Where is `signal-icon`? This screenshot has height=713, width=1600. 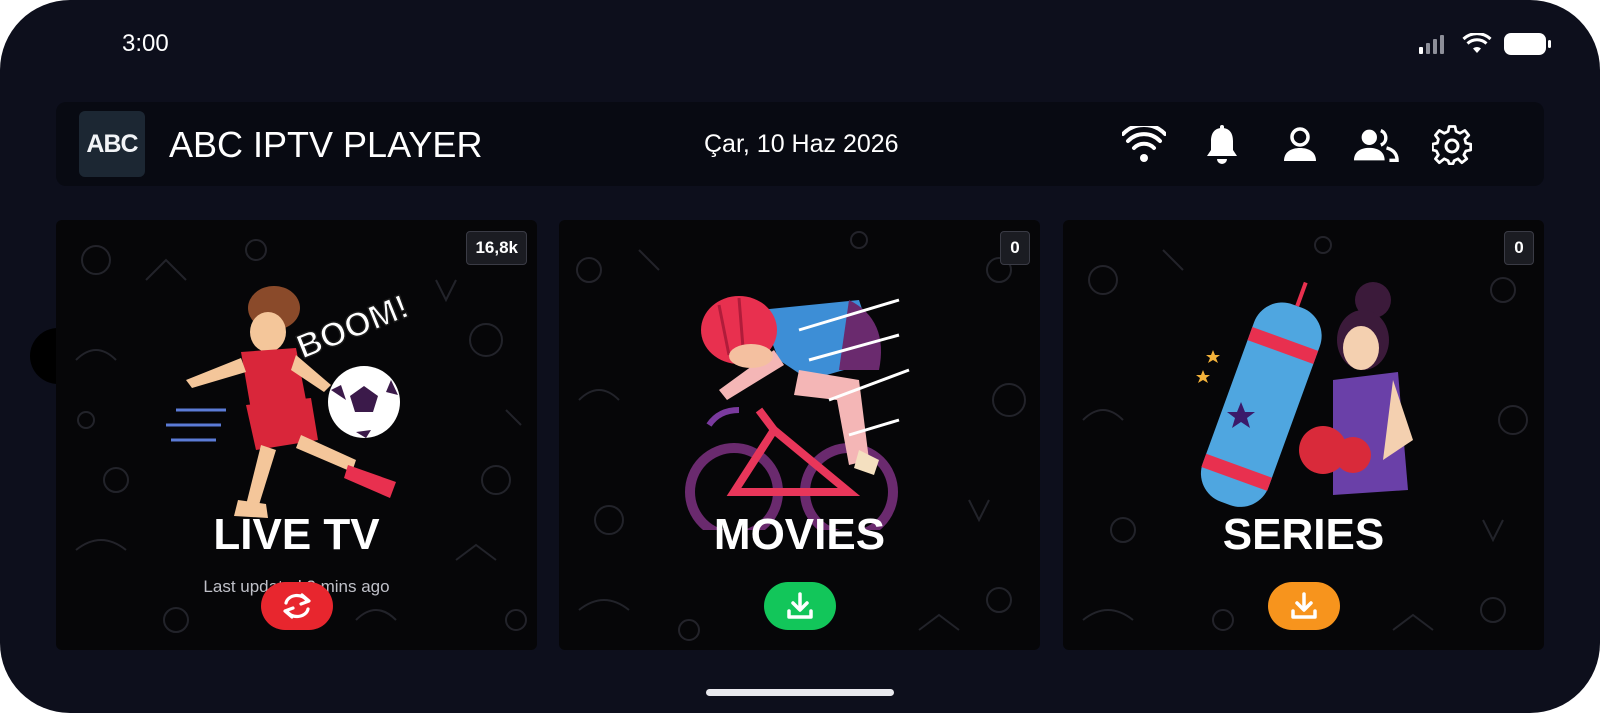 signal-icon is located at coordinates (1431, 44).